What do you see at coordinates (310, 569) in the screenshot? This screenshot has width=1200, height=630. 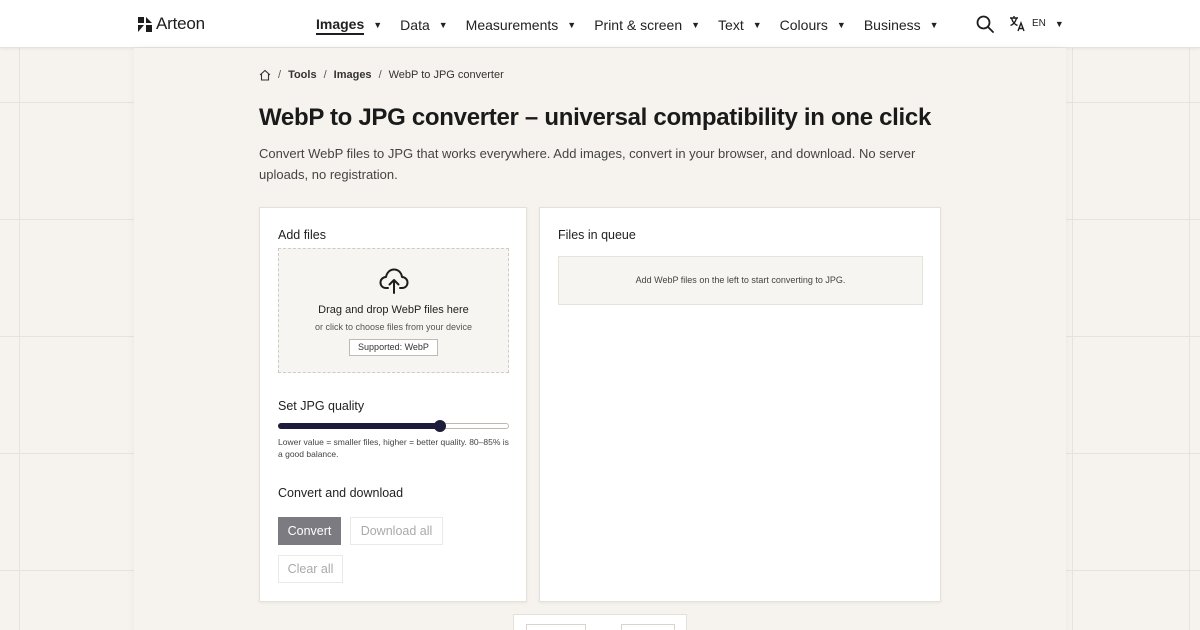 I see `clear-all-button: Clear all` at bounding box center [310, 569].